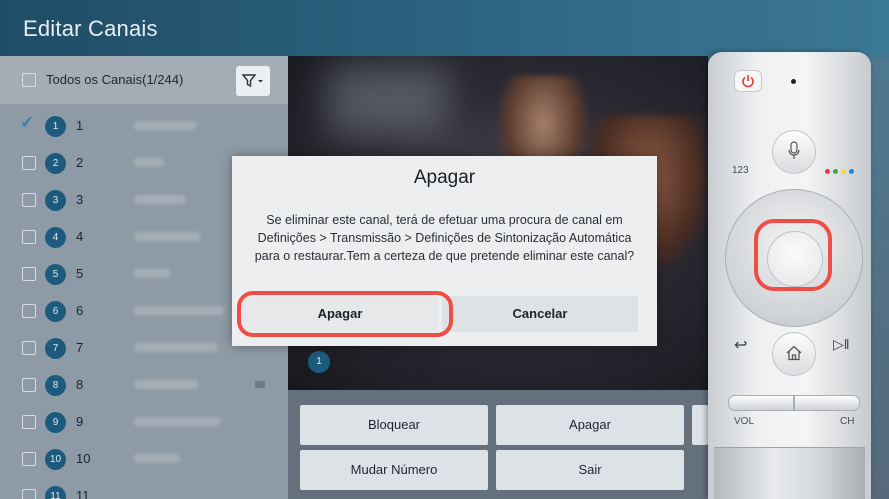 The height and width of the screenshot is (499, 889). Describe the element at coordinates (394, 470) in the screenshot. I see `change-number-button: Mudar Número` at that location.